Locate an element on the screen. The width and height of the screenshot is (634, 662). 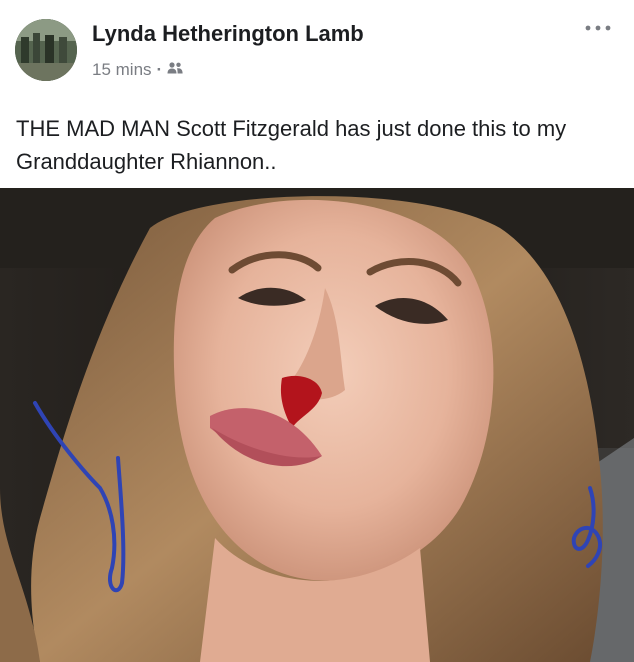
more-options-icon is located at coordinates (598, 28).